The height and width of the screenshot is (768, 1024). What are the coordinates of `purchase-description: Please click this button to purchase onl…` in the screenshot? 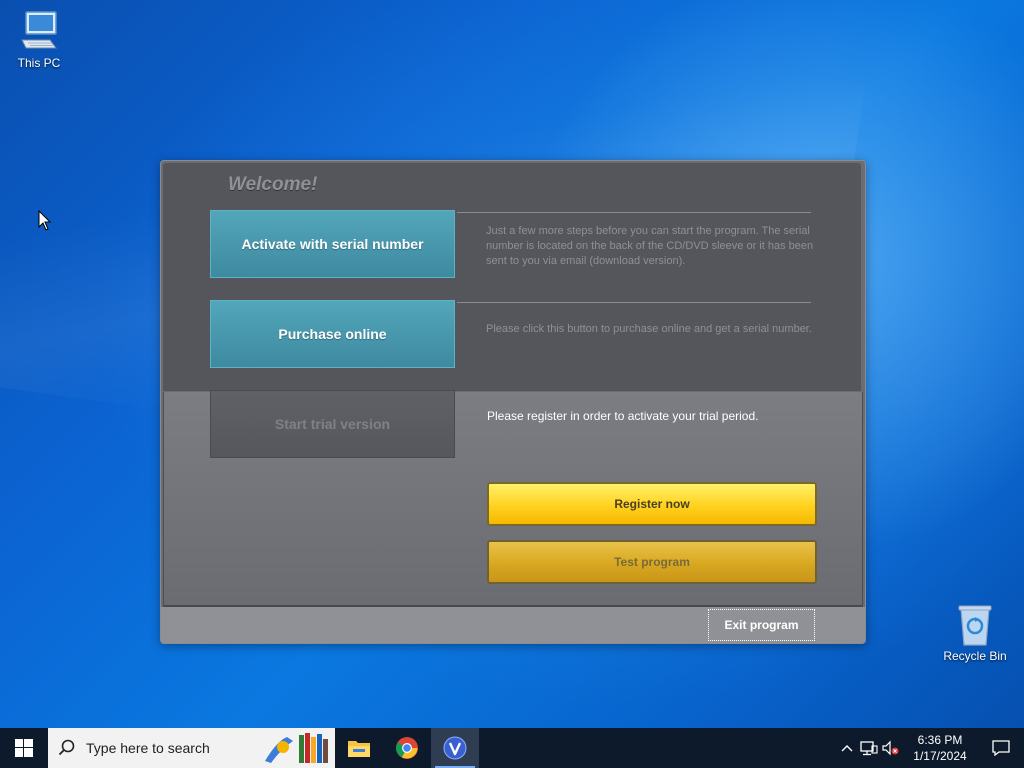 It's located at (649, 329).